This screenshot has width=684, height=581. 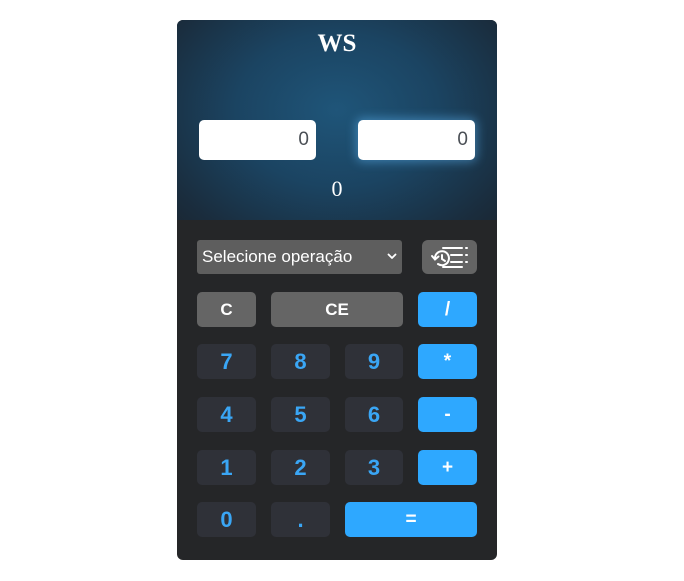 I want to click on subtract-button: -, so click(x=447, y=414).